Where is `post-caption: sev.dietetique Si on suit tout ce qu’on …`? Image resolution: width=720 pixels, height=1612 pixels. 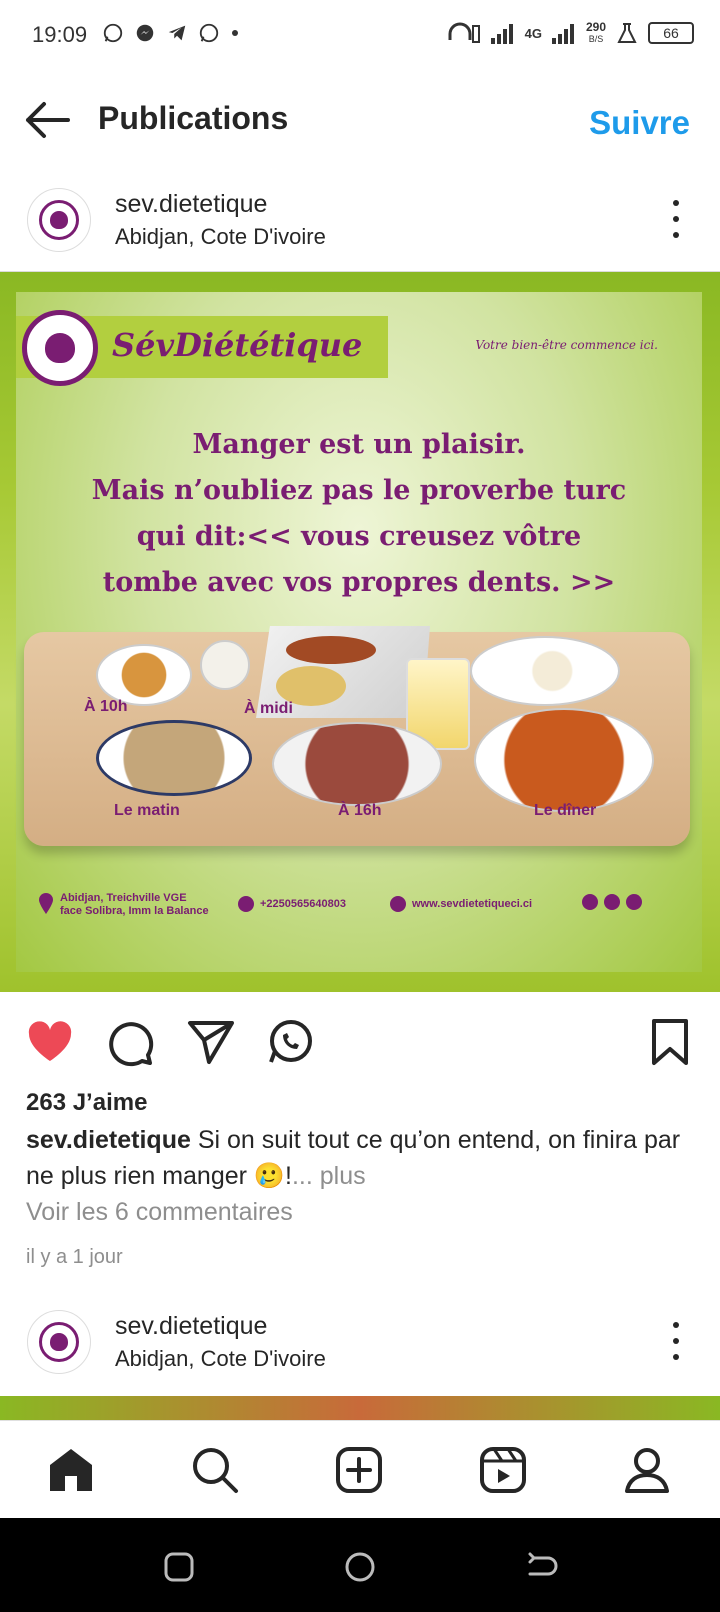
post-caption: sev.dietetique Si on suit tout ce qu’on … is located at coordinates (361, 1158).